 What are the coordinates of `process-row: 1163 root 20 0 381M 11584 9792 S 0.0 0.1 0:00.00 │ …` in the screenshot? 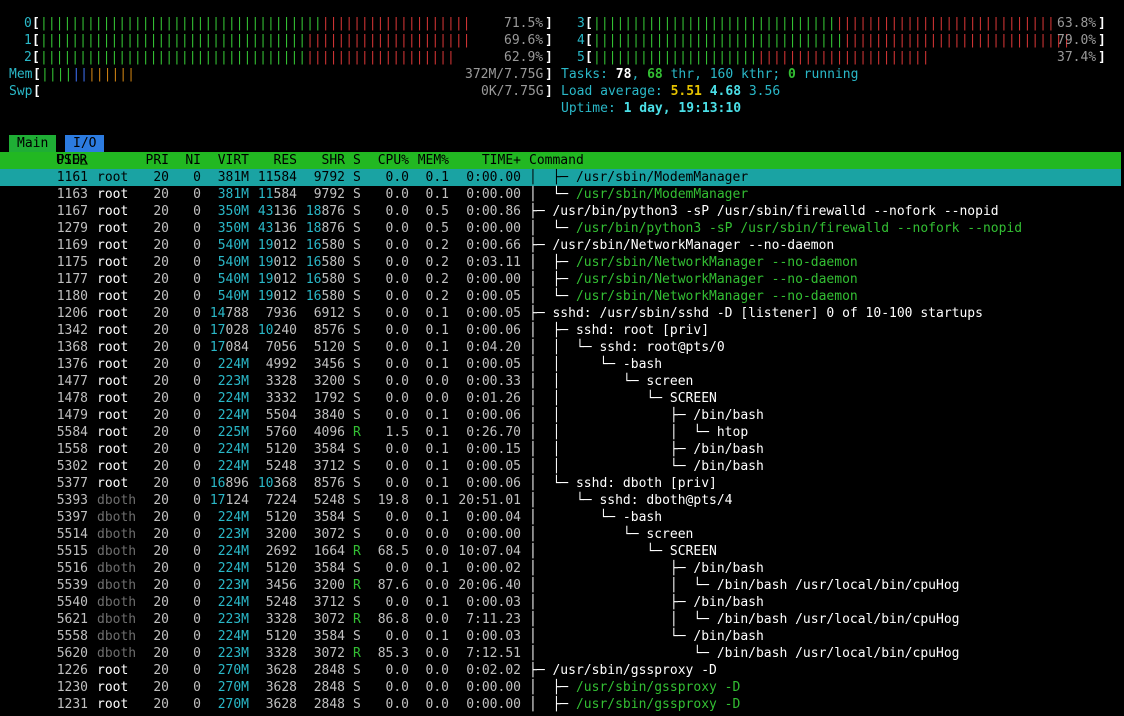 It's located at (560, 194).